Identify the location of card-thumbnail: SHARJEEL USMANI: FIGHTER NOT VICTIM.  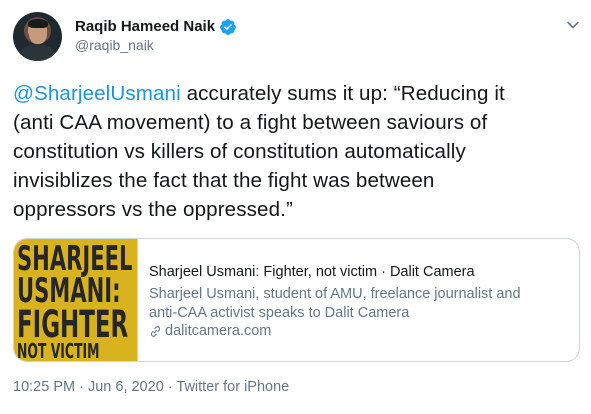
(76, 300).